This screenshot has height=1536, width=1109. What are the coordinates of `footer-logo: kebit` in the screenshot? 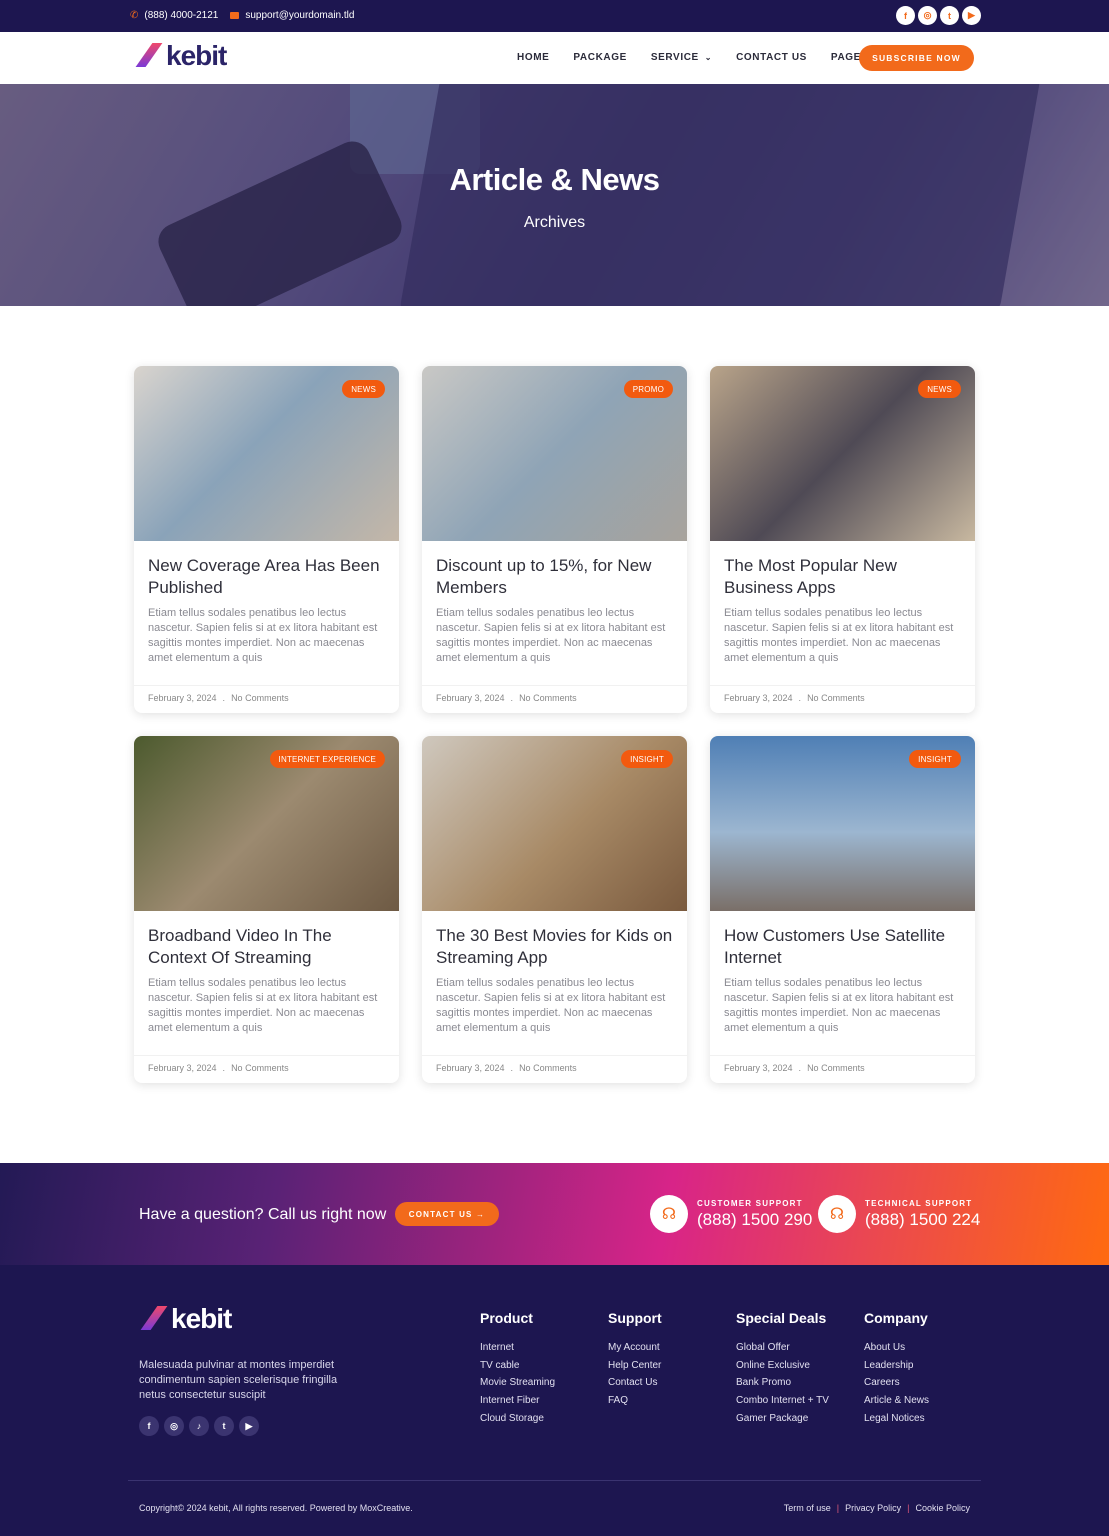 It's located at (188, 1319).